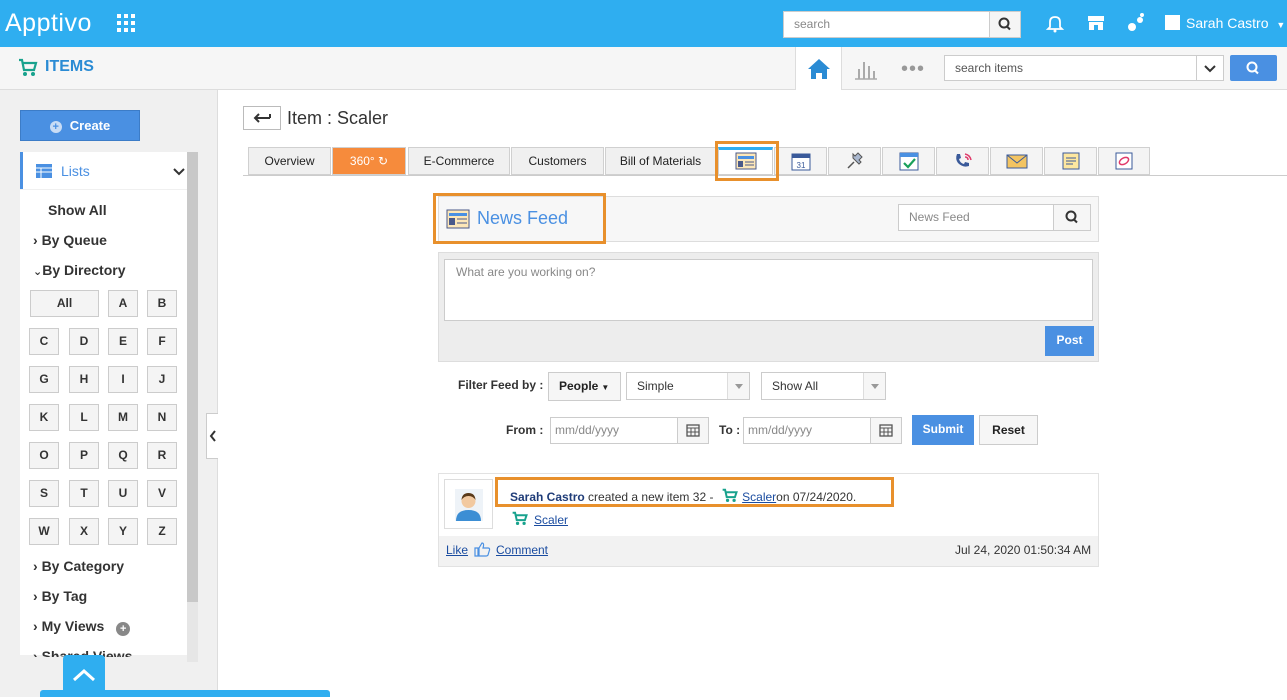 The height and width of the screenshot is (700, 1287). I want to click on connections-icon, so click(1136, 23).